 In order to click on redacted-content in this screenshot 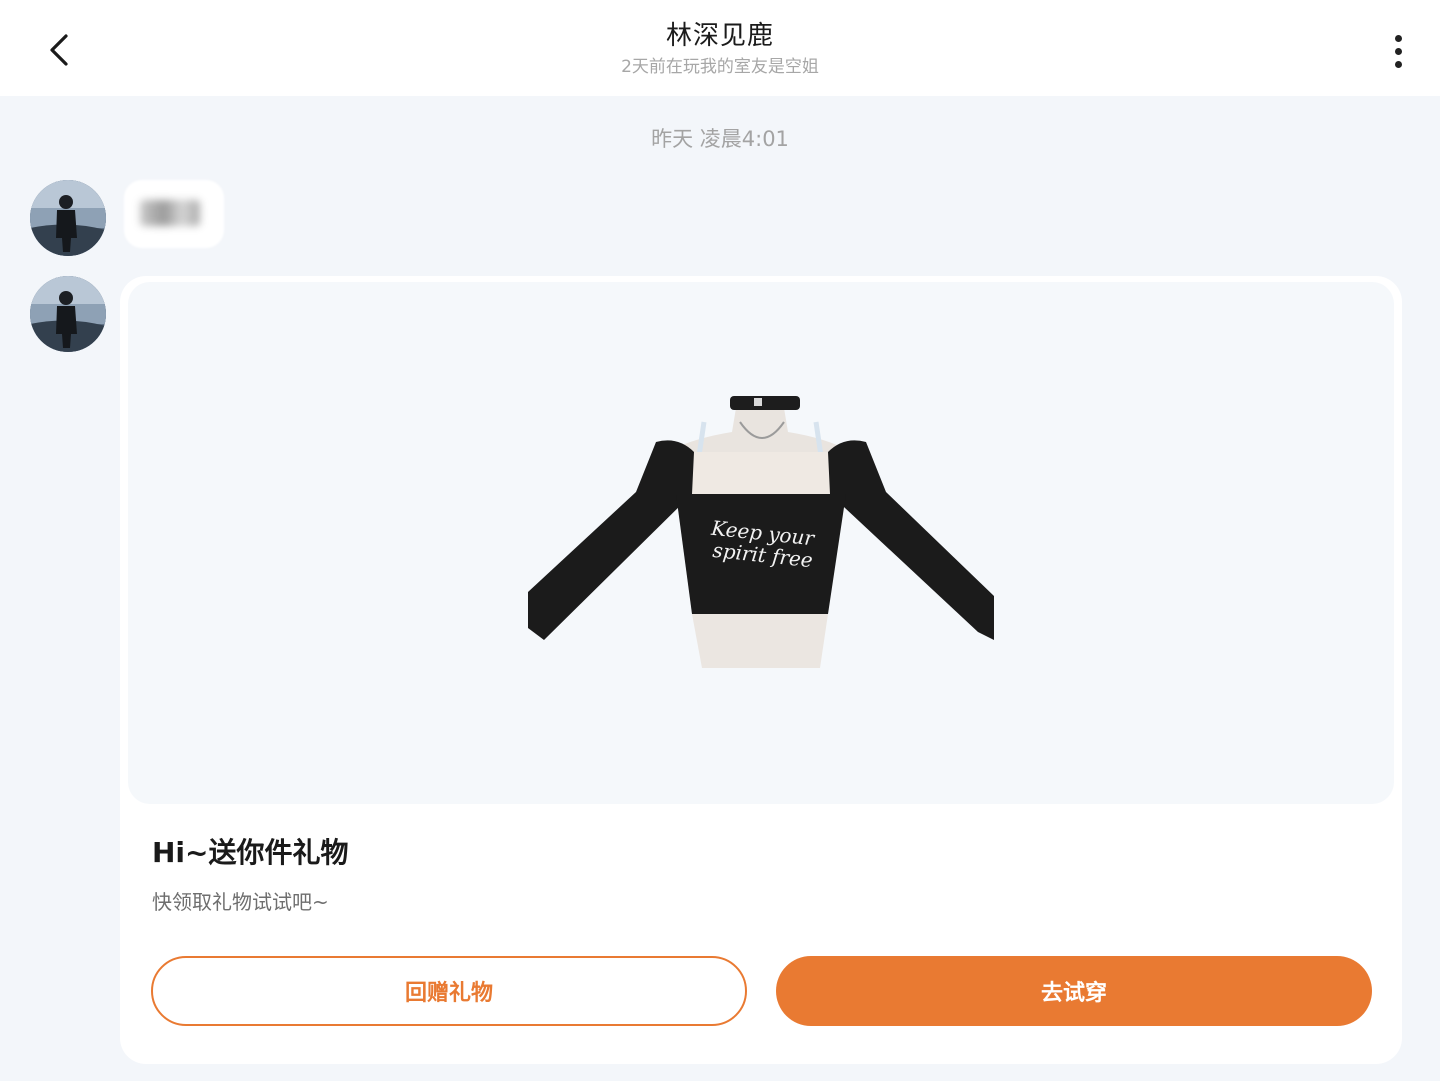, I will do `click(170, 213)`.